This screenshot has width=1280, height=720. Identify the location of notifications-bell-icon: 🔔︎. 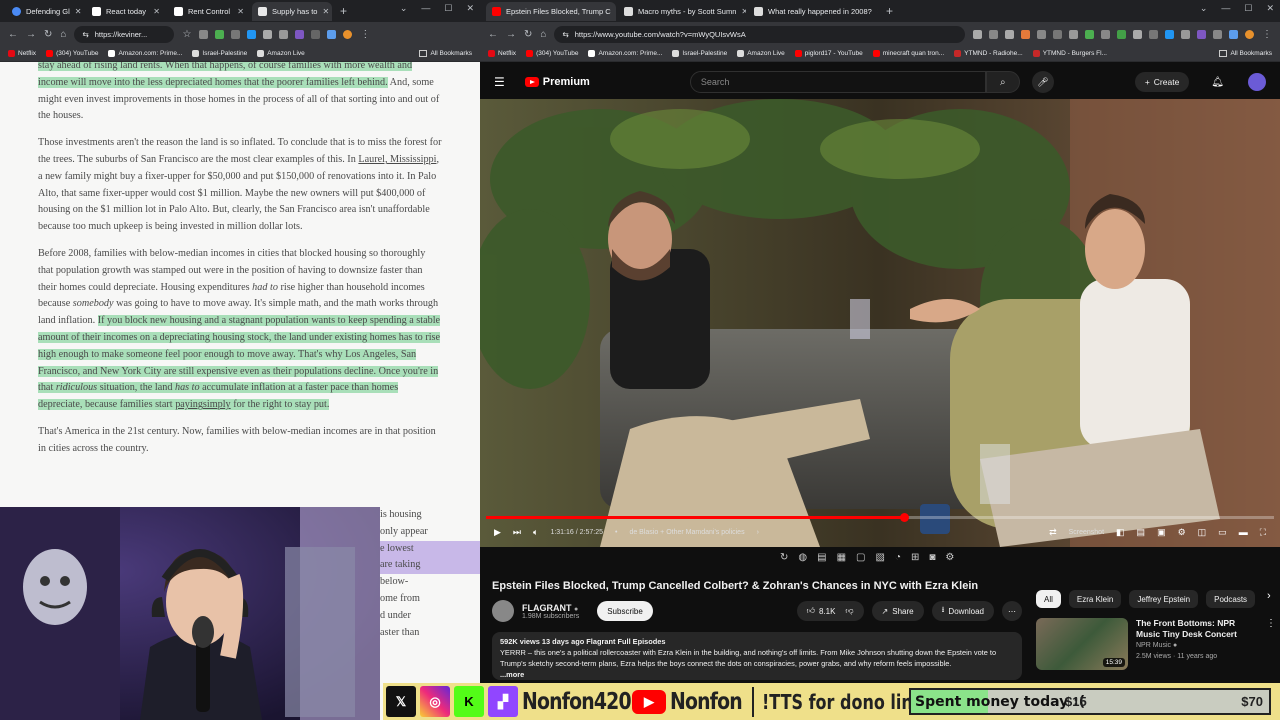
(1217, 82).